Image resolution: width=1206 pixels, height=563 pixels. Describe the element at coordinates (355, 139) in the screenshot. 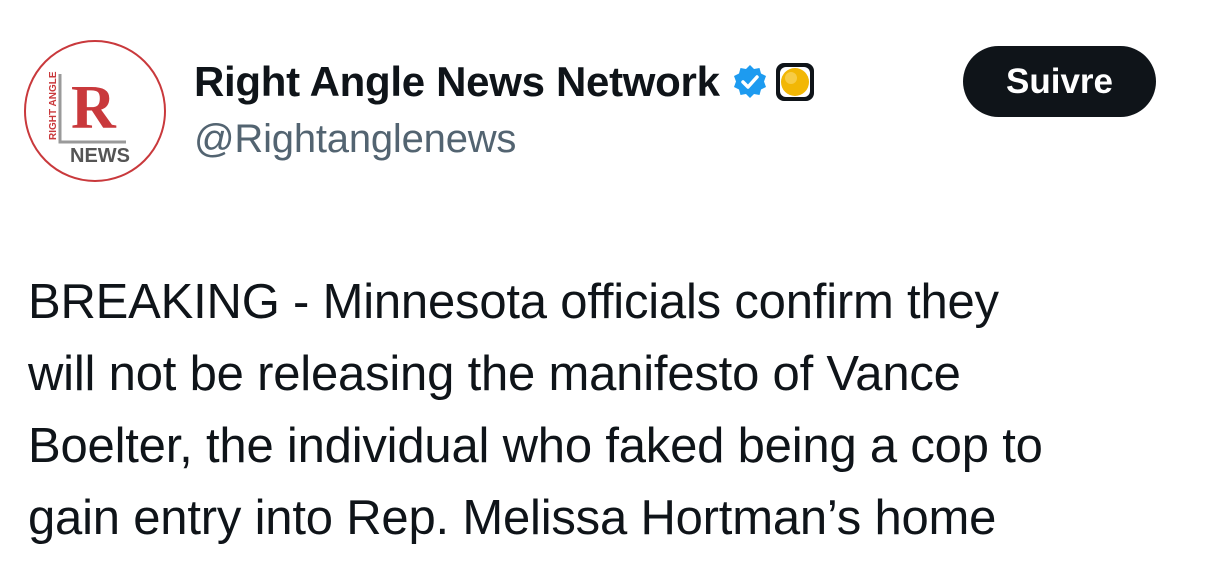

I see `account-handle: @Rightanglenews` at that location.